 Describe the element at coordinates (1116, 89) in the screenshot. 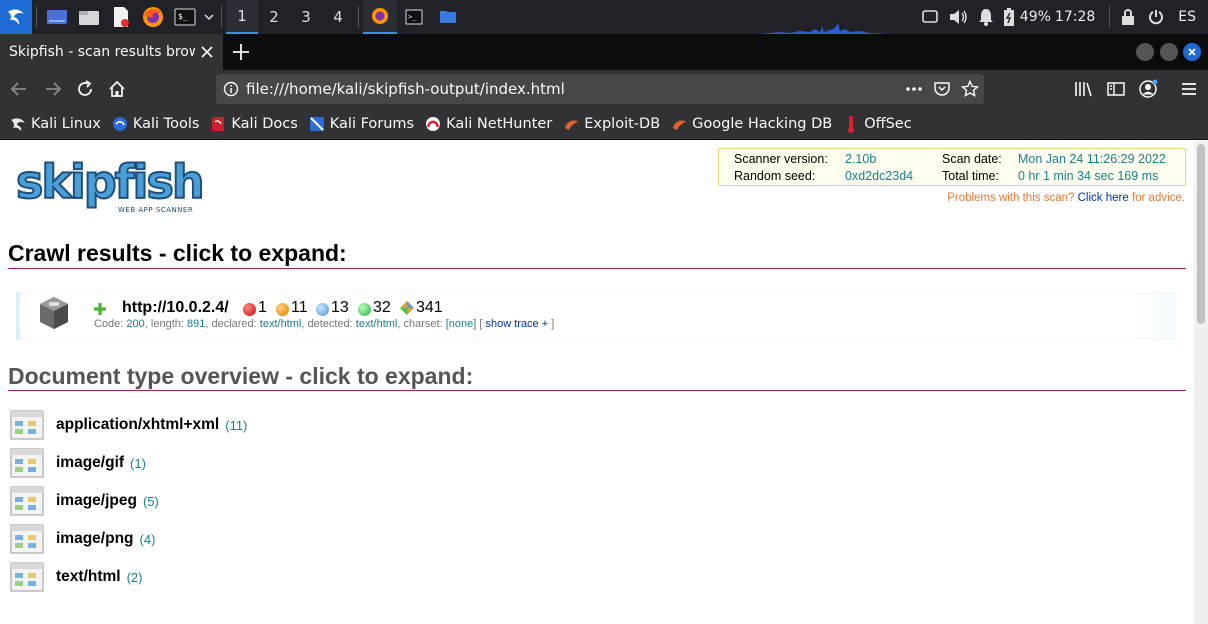

I see `sidebar-icon` at that location.